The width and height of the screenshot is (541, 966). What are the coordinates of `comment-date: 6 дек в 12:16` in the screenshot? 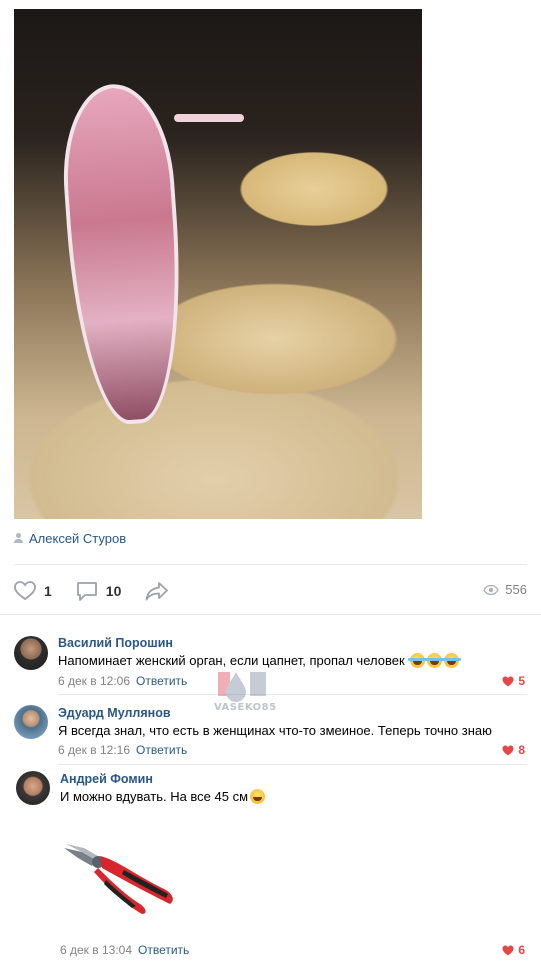 It's located at (94, 750).